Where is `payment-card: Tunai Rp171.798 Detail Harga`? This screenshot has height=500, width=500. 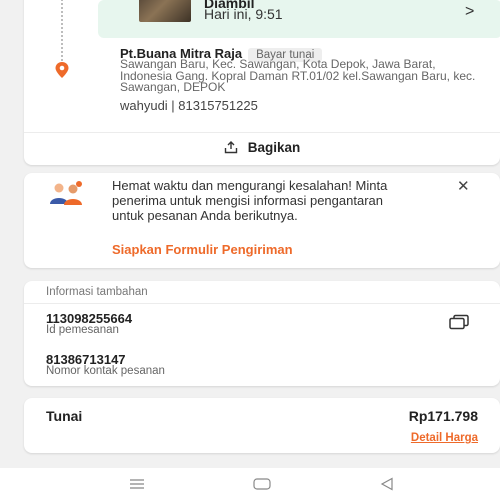 payment-card: Tunai Rp171.798 Detail Harga is located at coordinates (262, 425).